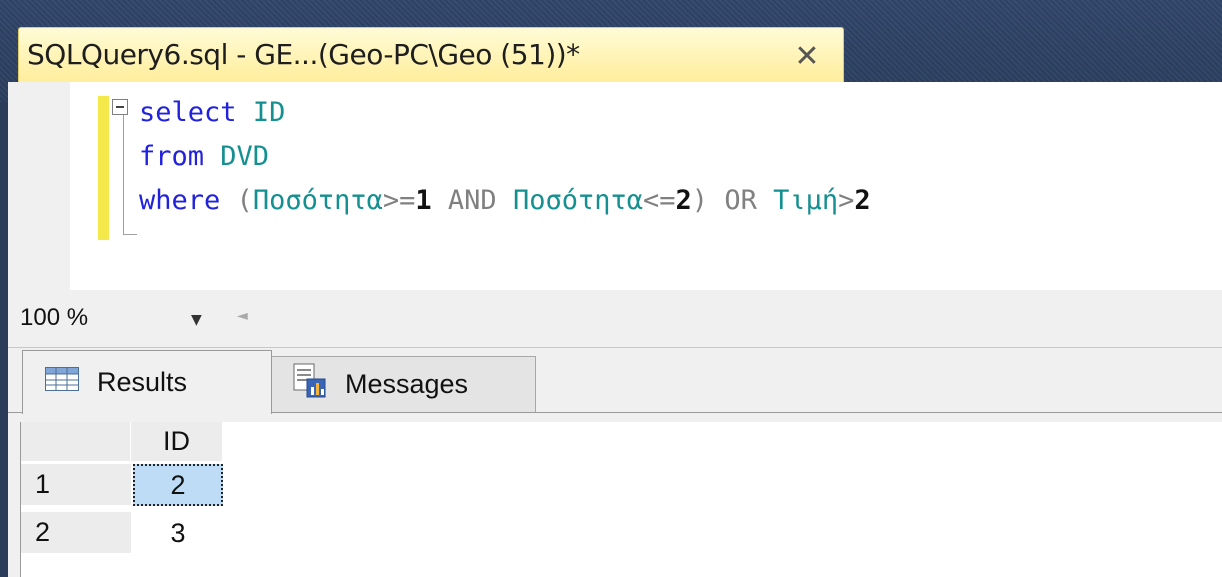 This screenshot has width=1222, height=577. What do you see at coordinates (172, 156) in the screenshot?
I see `keyword-from: from` at bounding box center [172, 156].